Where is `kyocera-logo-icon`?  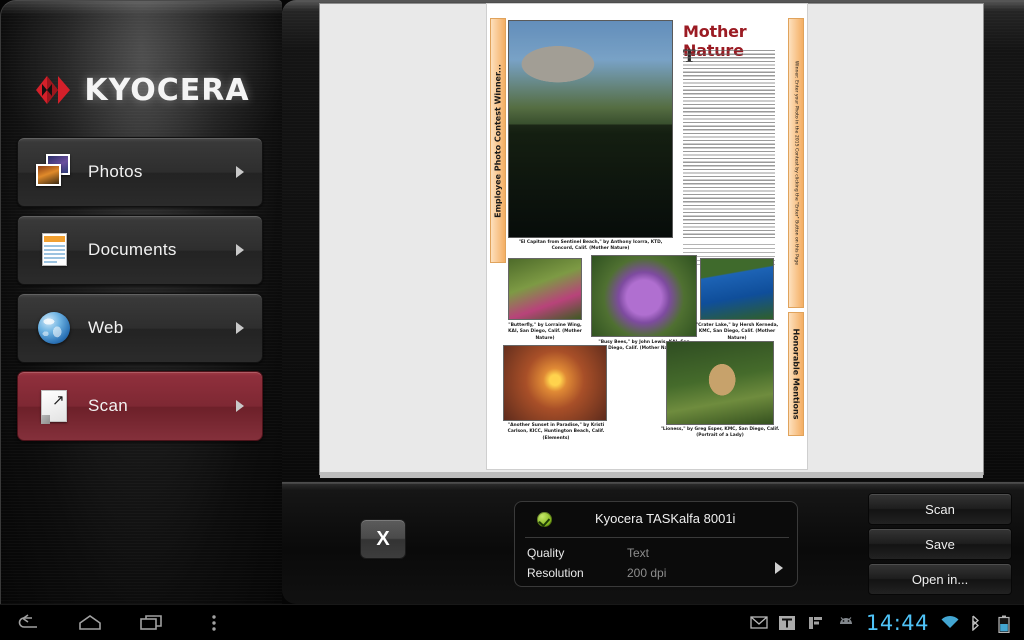
kyocera-logo-icon is located at coordinates (54, 90).